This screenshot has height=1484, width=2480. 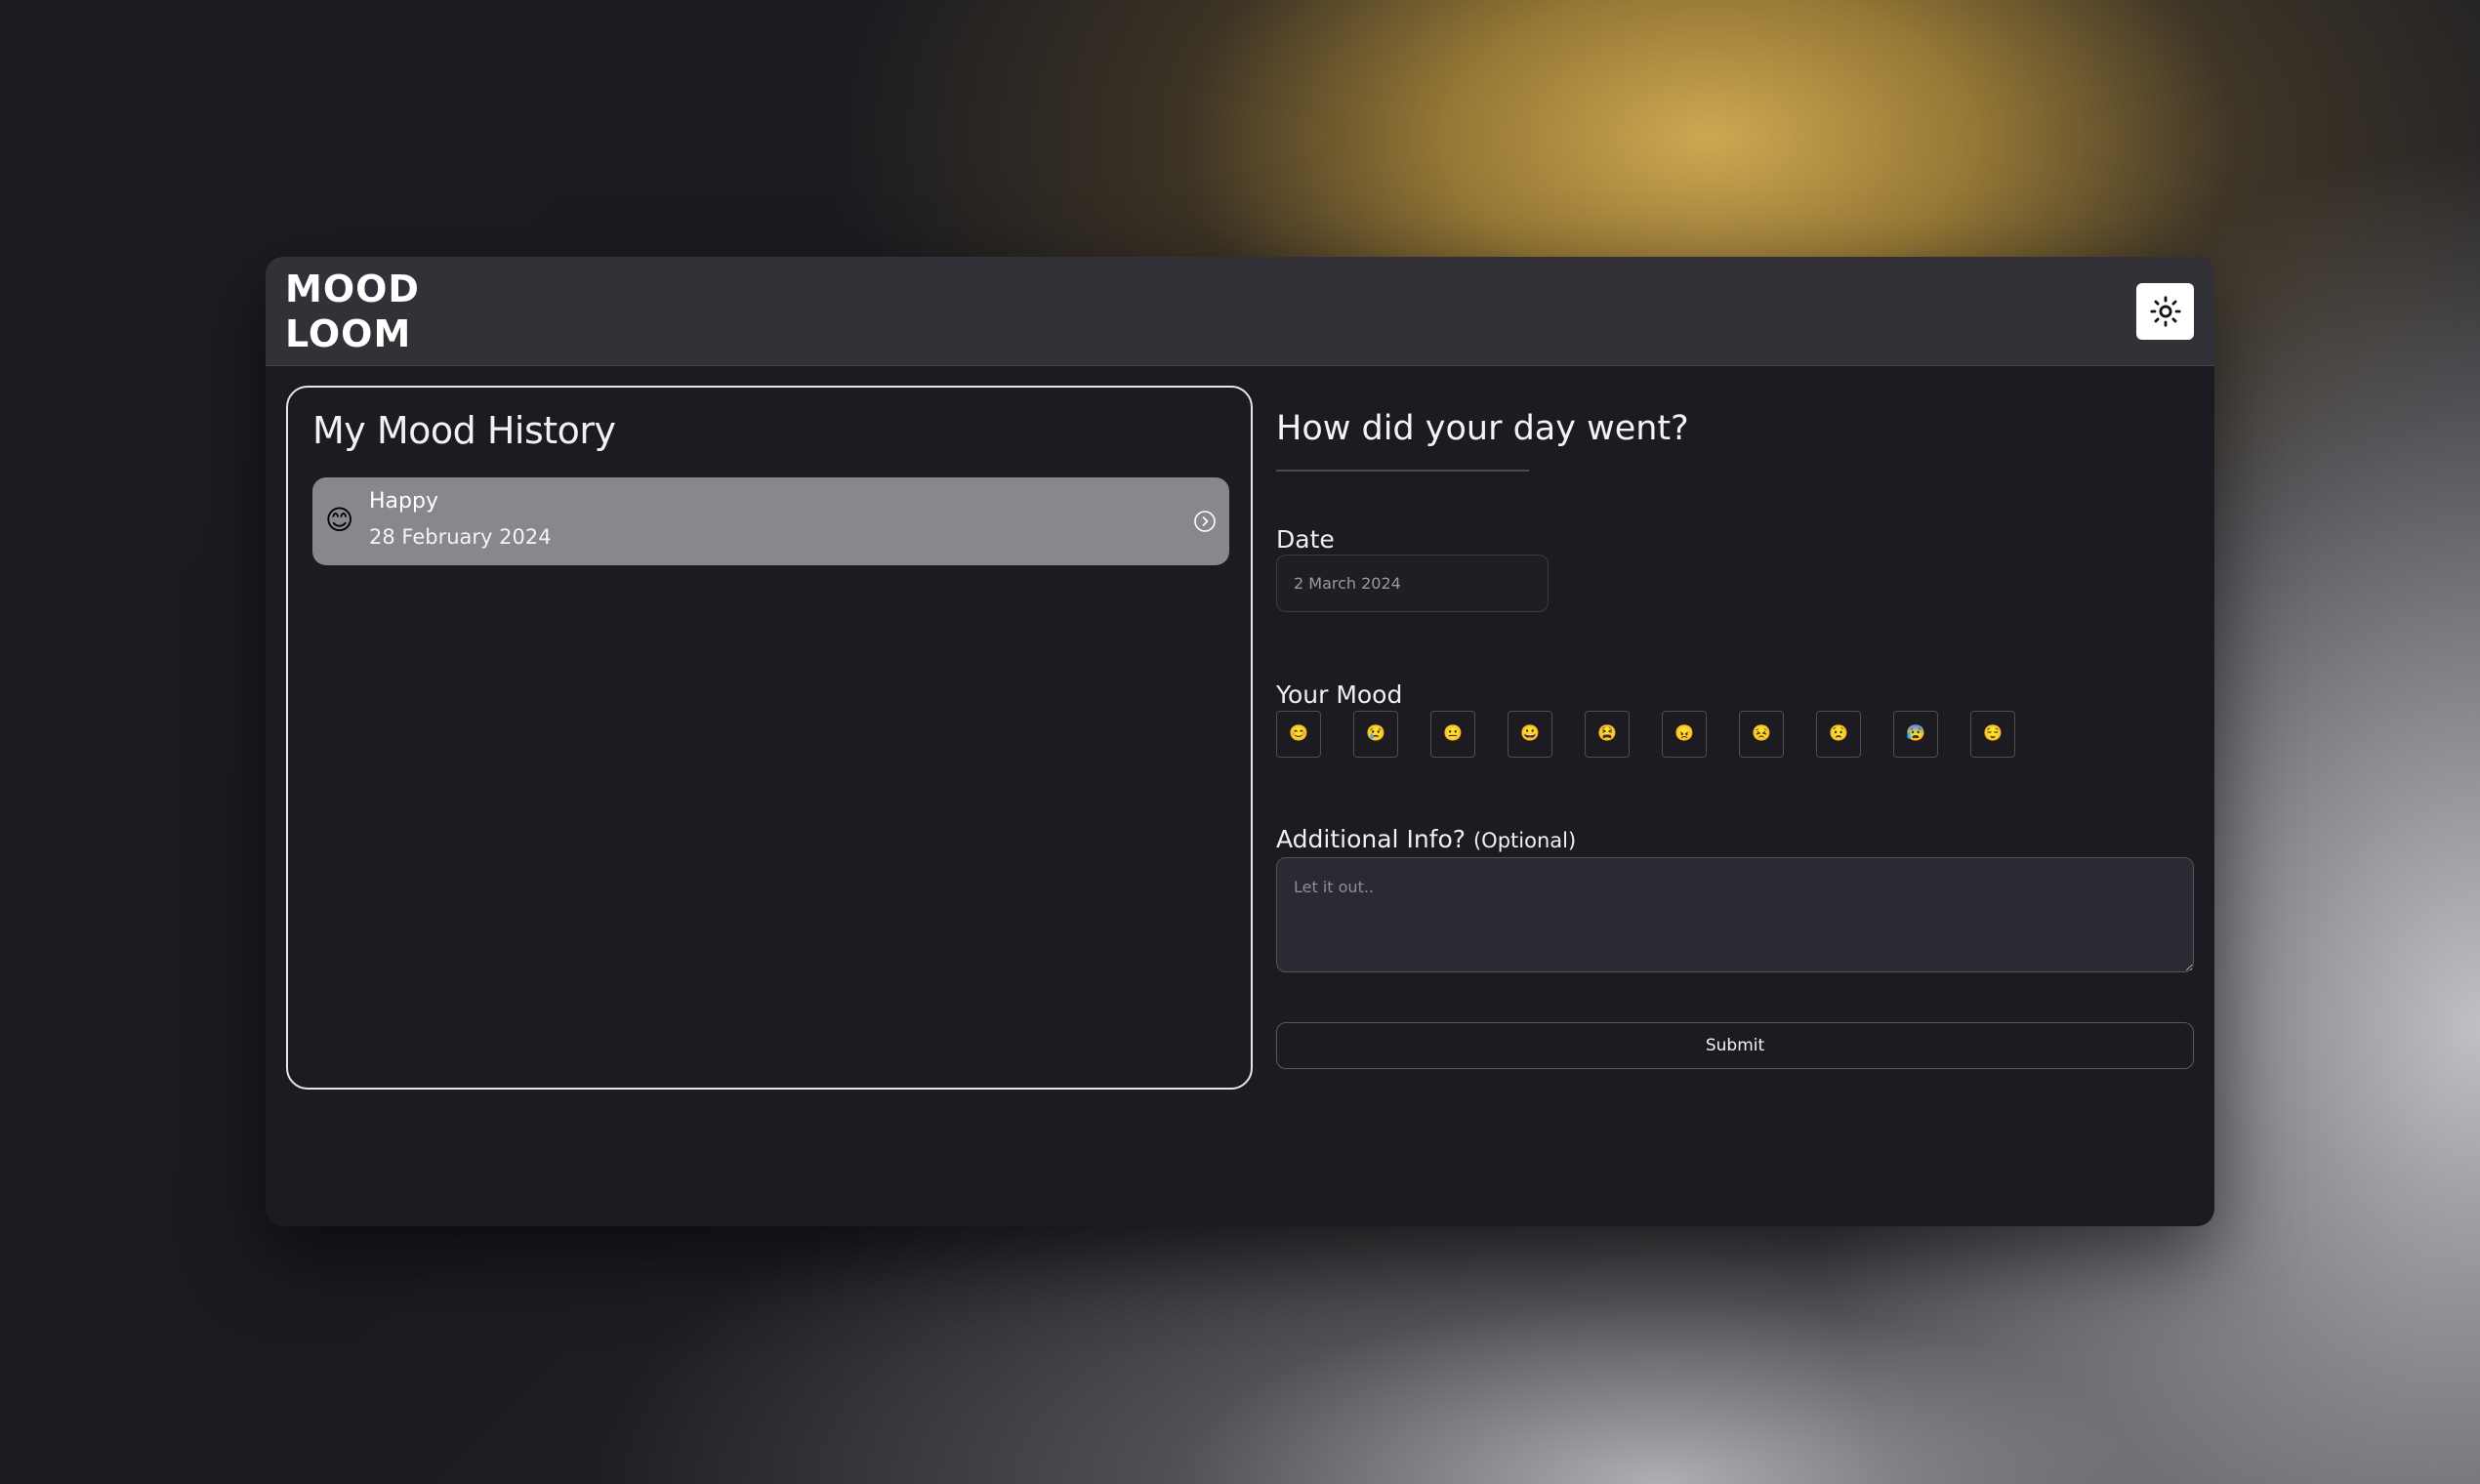 What do you see at coordinates (352, 312) in the screenshot?
I see `app-logo: MOOD LOOM` at bounding box center [352, 312].